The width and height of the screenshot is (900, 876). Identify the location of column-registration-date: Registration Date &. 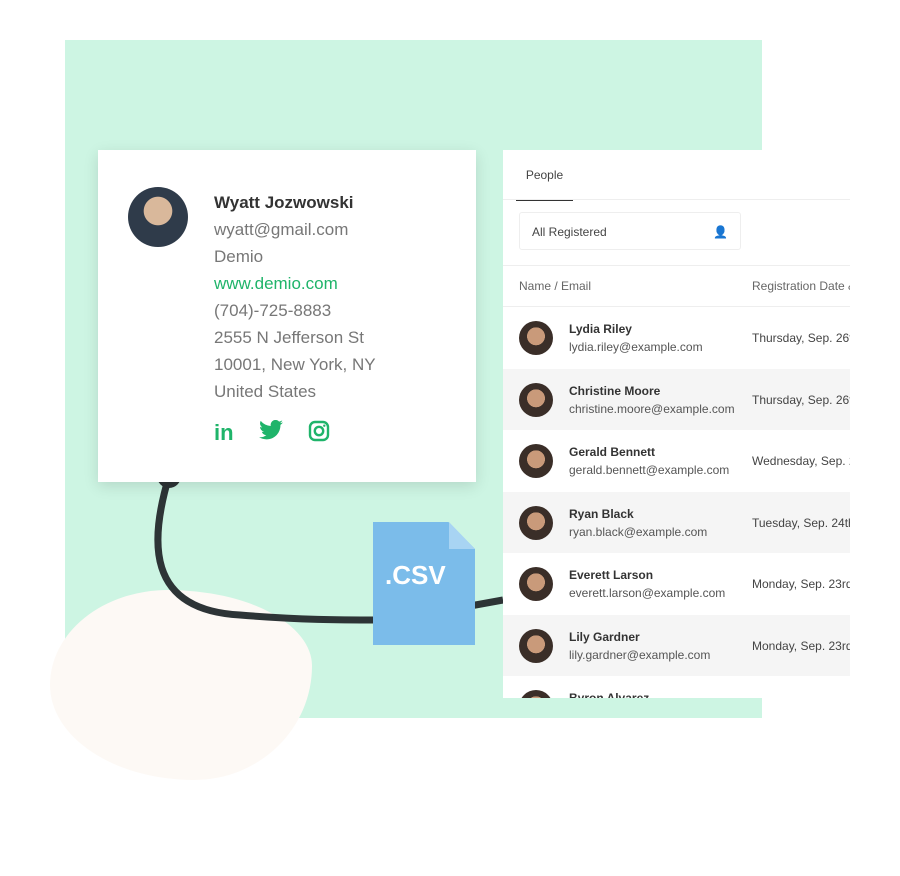
(801, 286).